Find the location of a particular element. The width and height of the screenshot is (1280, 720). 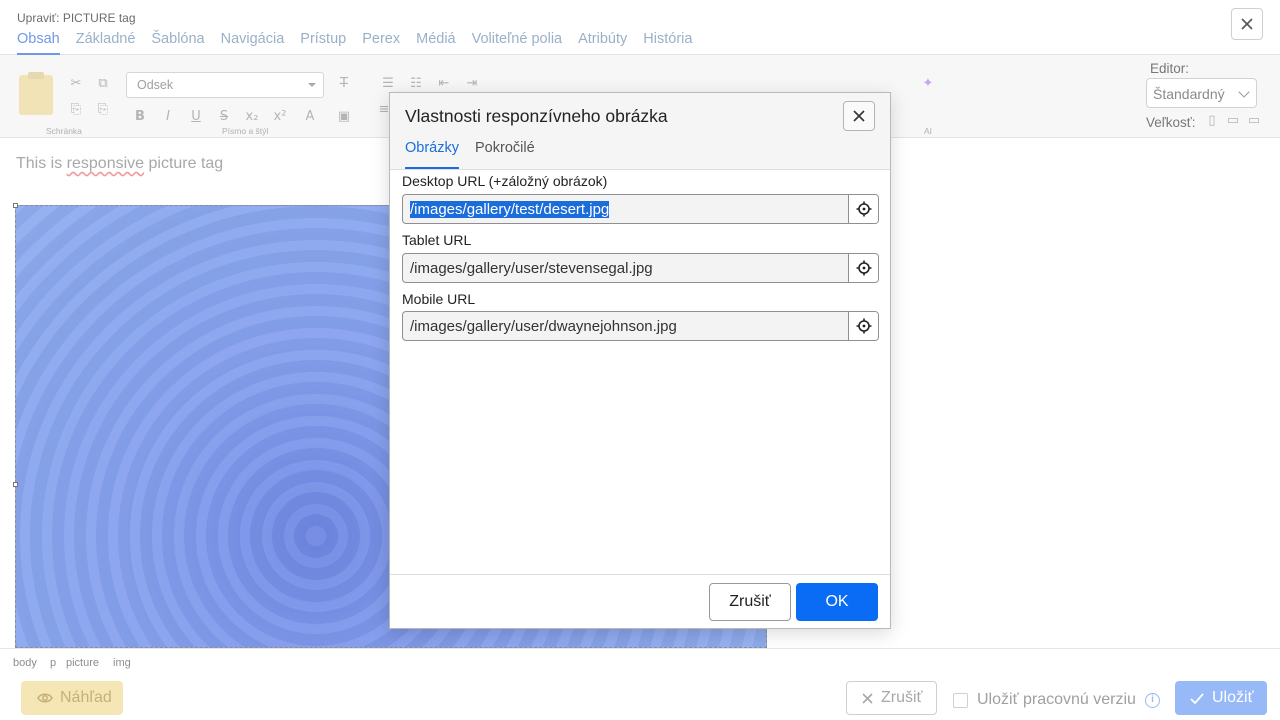

paragraph-text: This is responsive picture tag is located at coordinates (119, 164).